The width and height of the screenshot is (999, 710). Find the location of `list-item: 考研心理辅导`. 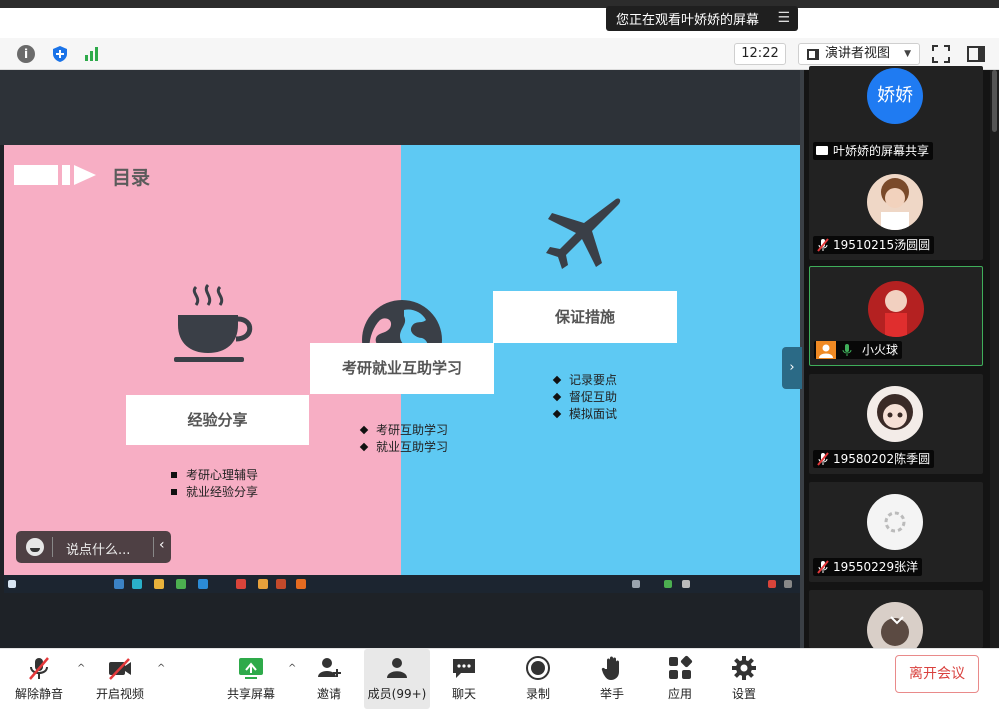

list-item: 考研心理辅导 is located at coordinates (213, 475).